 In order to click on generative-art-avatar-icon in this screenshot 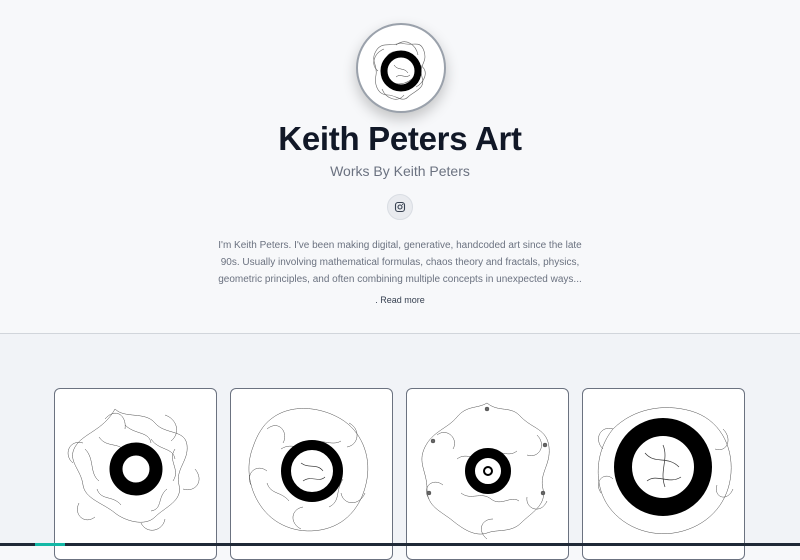, I will do `click(399, 70)`.